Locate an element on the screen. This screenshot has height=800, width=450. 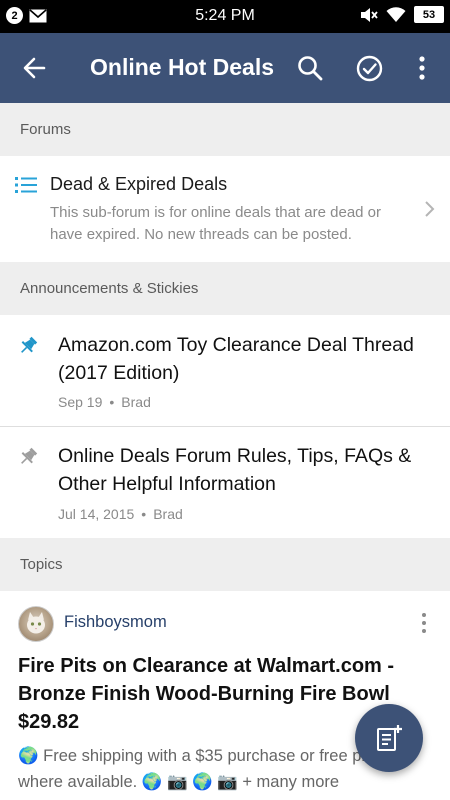
new-thread-button is located at coordinates (389, 738).